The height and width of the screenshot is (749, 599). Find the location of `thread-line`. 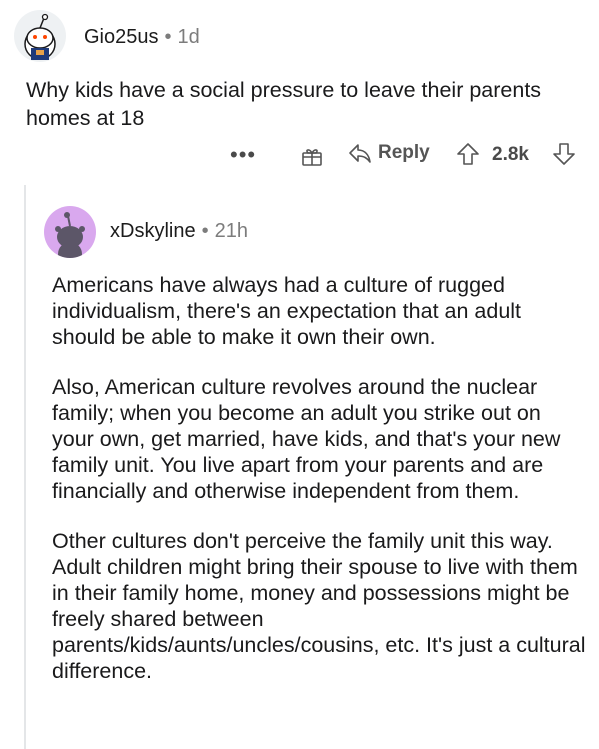

thread-line is located at coordinates (25, 467).